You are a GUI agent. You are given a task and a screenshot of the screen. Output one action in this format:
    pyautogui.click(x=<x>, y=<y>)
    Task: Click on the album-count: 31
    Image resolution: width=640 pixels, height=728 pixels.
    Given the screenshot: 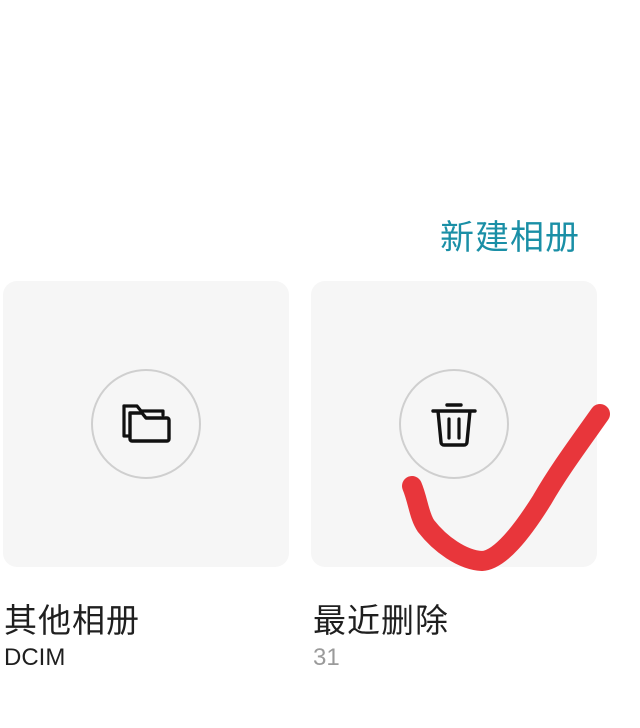 What is the action you would take?
    pyautogui.click(x=326, y=657)
    